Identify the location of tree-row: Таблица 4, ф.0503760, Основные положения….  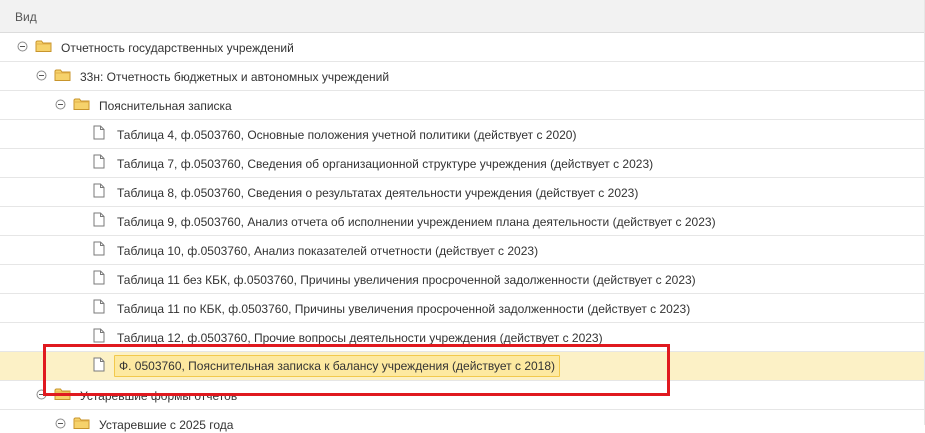
(462, 134).